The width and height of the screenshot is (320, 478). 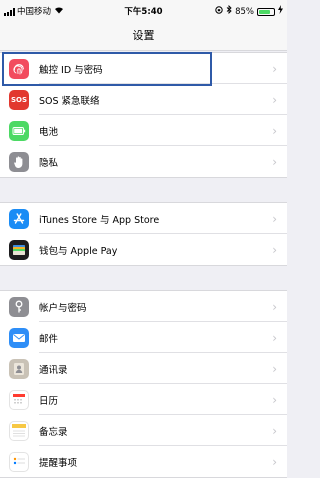 I want to click on settings-row-reminders: 提醒事项 ›, so click(x=143, y=461).